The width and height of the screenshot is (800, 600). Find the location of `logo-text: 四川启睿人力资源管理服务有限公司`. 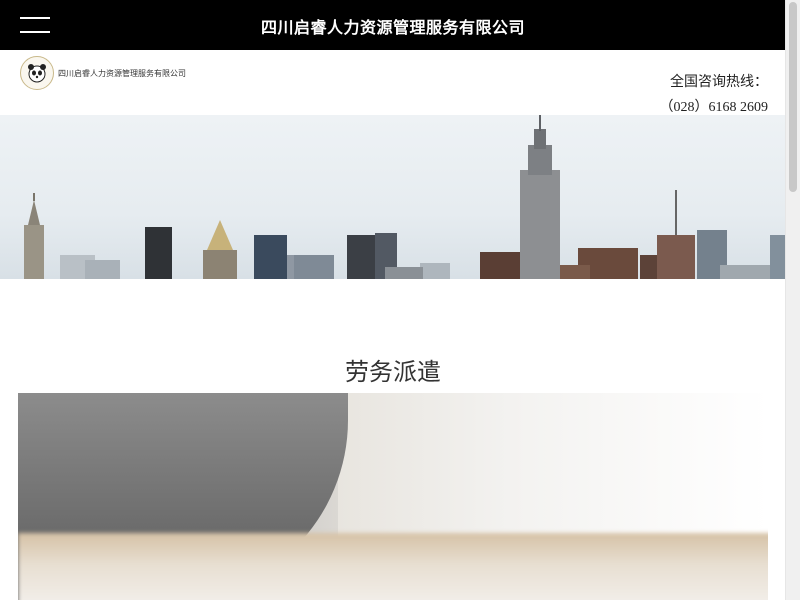

logo-text: 四川启睿人力资源管理服务有限公司 is located at coordinates (122, 73).